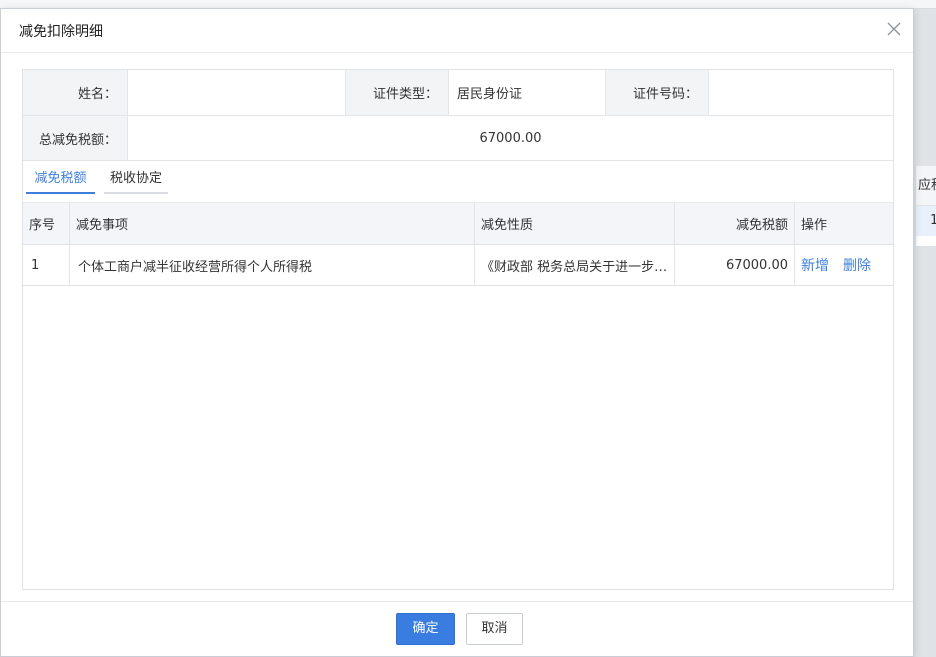 The width and height of the screenshot is (936, 657). I want to click on tab-tax-treaty: 税收协定, so click(136, 181).